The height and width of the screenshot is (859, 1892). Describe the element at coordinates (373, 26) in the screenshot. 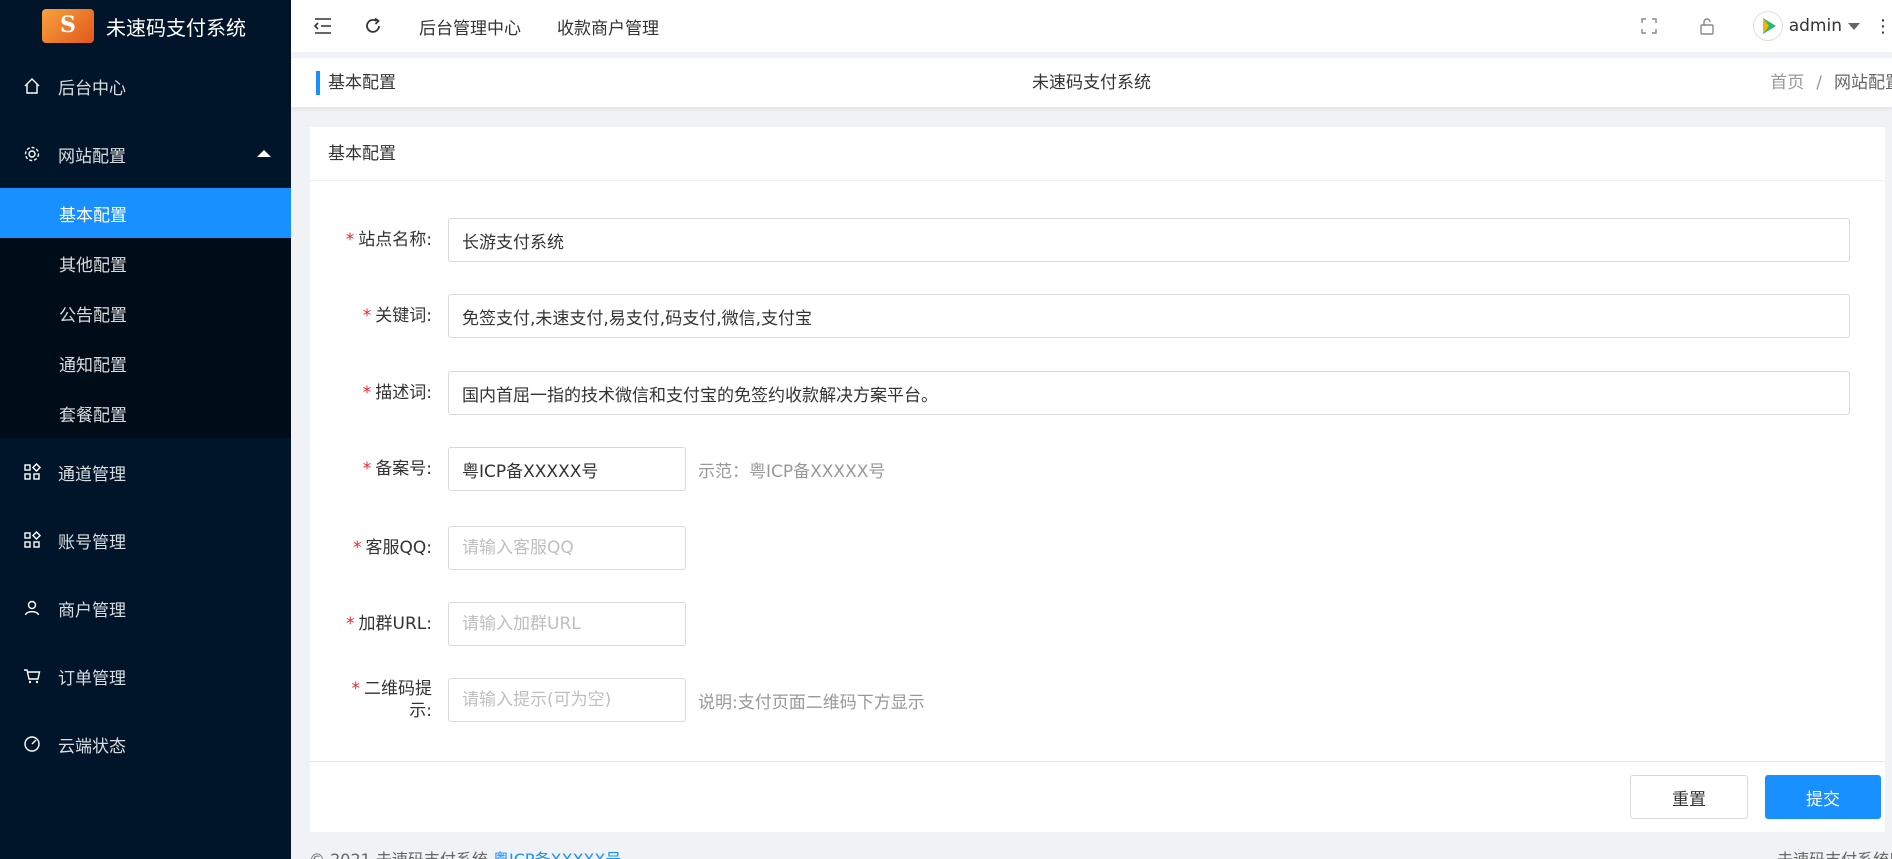

I see `refresh-icon` at that location.